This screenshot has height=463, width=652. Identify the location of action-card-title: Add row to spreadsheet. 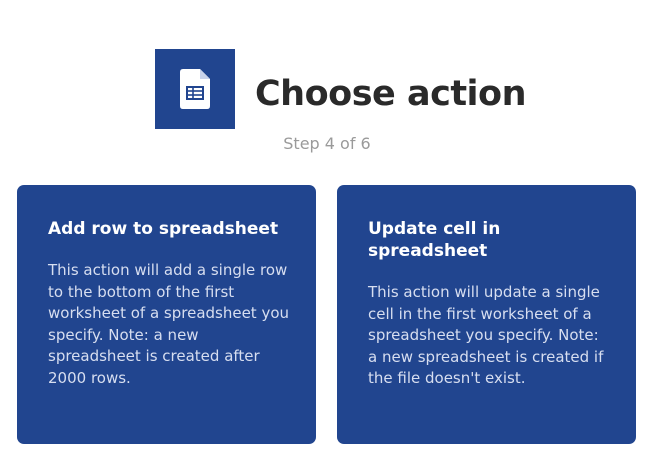
(163, 229).